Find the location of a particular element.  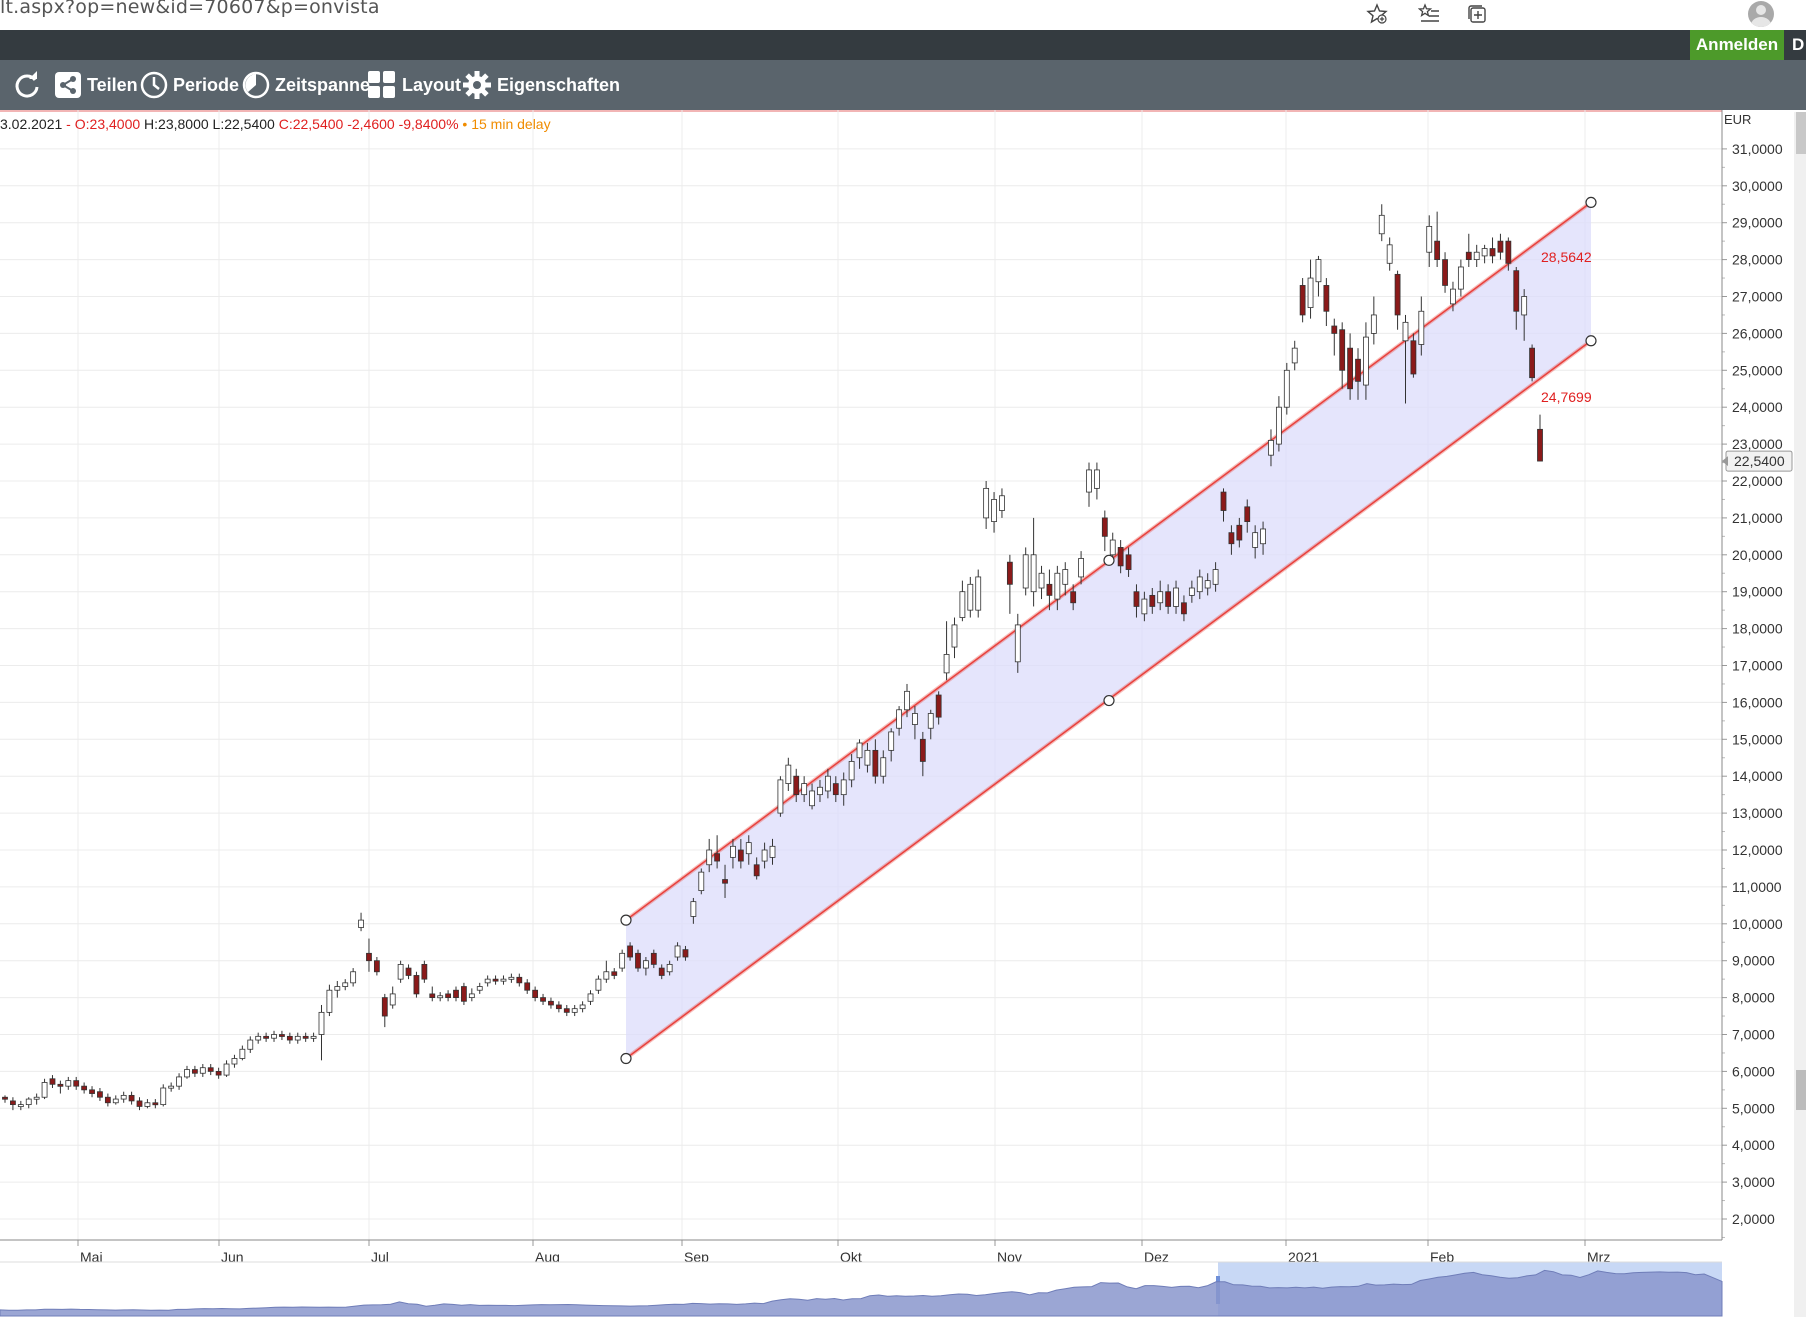

quote-date: 3.02.2021 is located at coordinates (31, 124).